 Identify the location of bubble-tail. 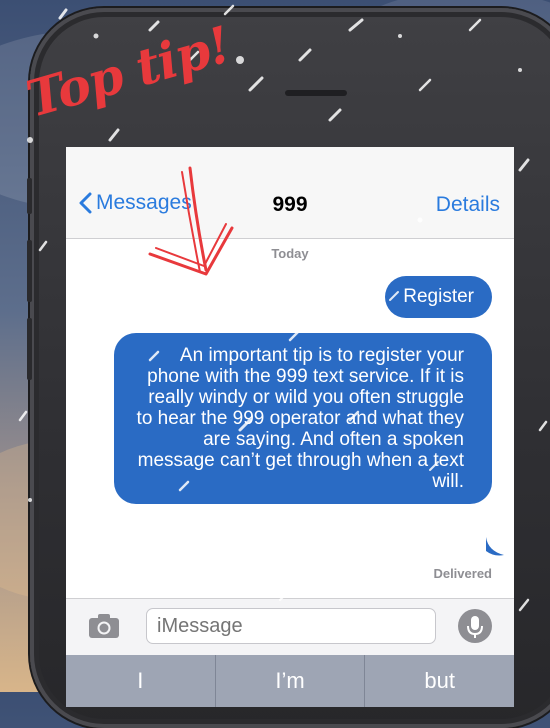
(495, 546).